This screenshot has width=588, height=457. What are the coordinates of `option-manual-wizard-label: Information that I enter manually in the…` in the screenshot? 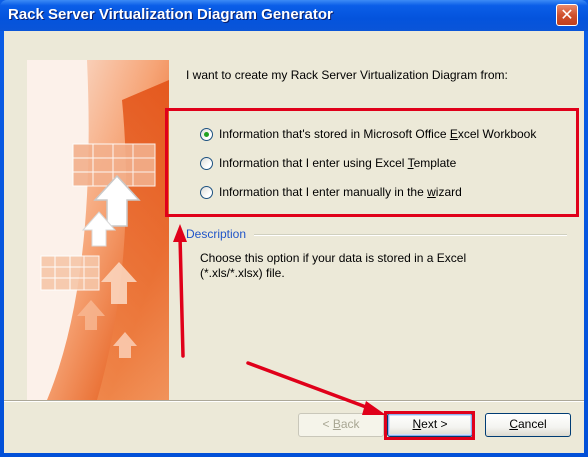 It's located at (340, 192).